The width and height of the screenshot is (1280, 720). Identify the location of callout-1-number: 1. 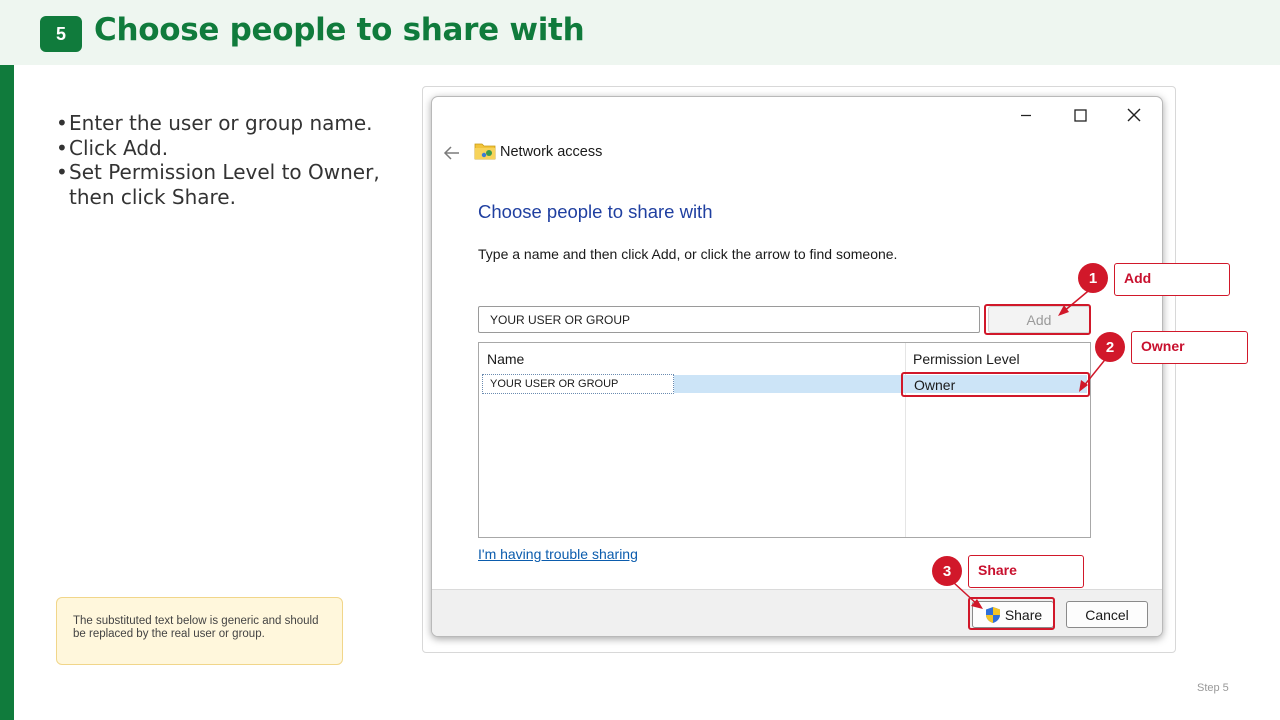
(1093, 278).